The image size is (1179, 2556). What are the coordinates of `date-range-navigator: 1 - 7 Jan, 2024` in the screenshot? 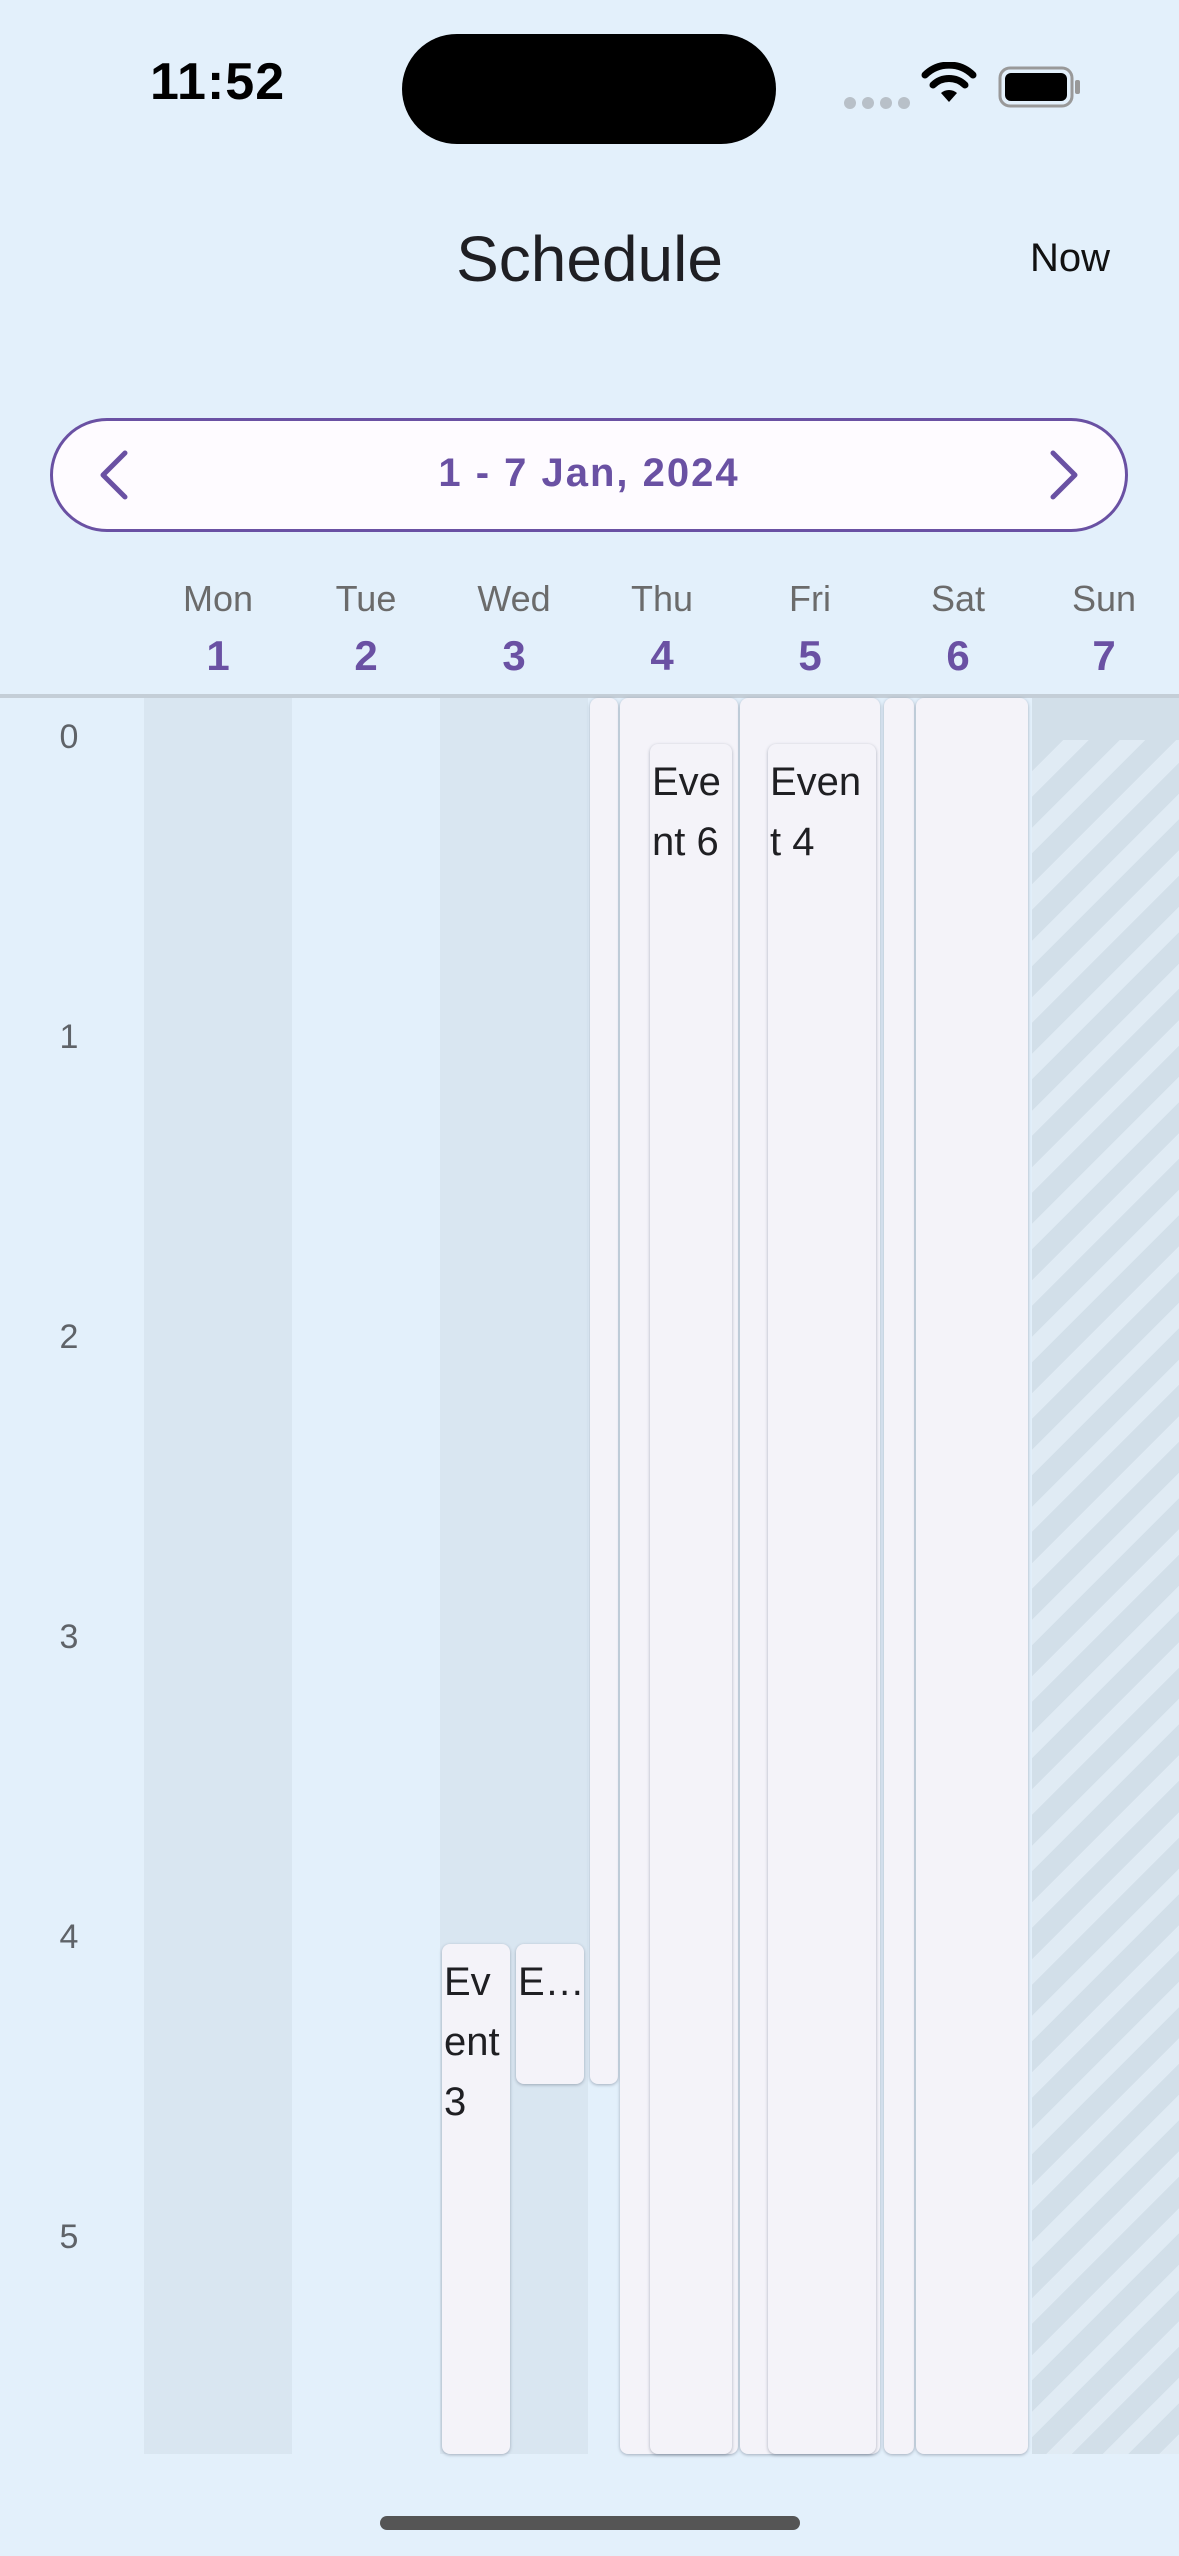 It's located at (589, 475).